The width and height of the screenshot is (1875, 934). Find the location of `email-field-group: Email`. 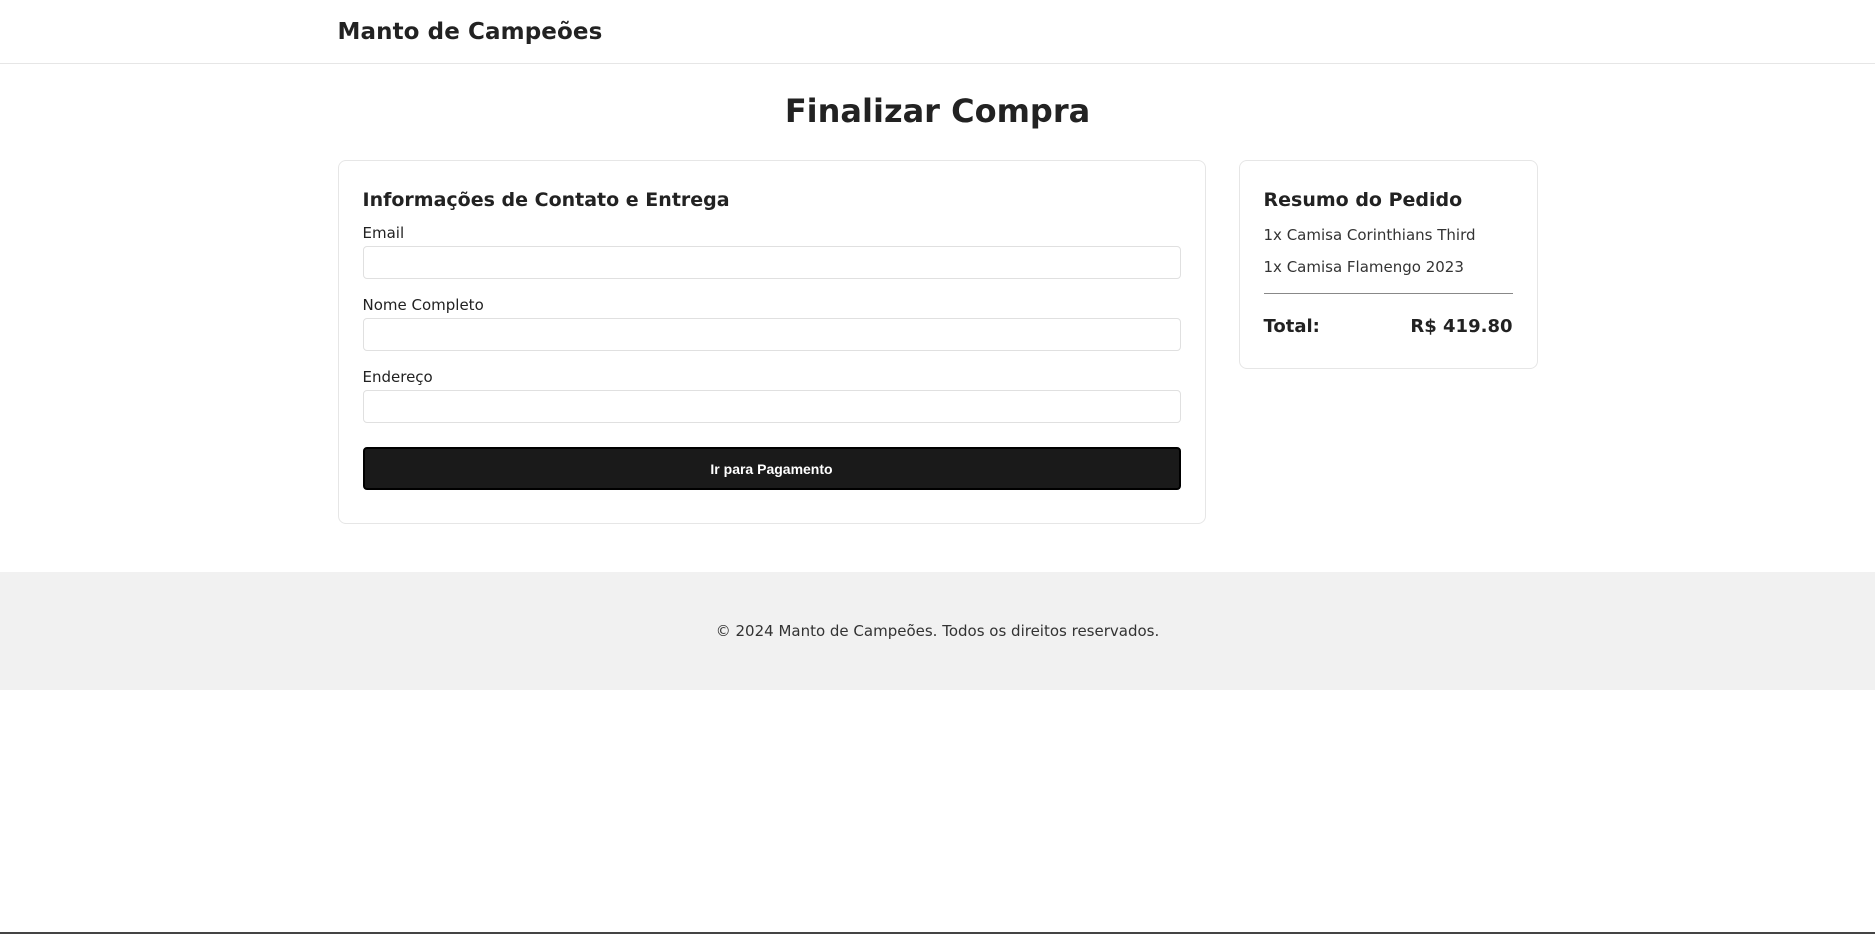

email-field-group: Email is located at coordinates (771, 251).